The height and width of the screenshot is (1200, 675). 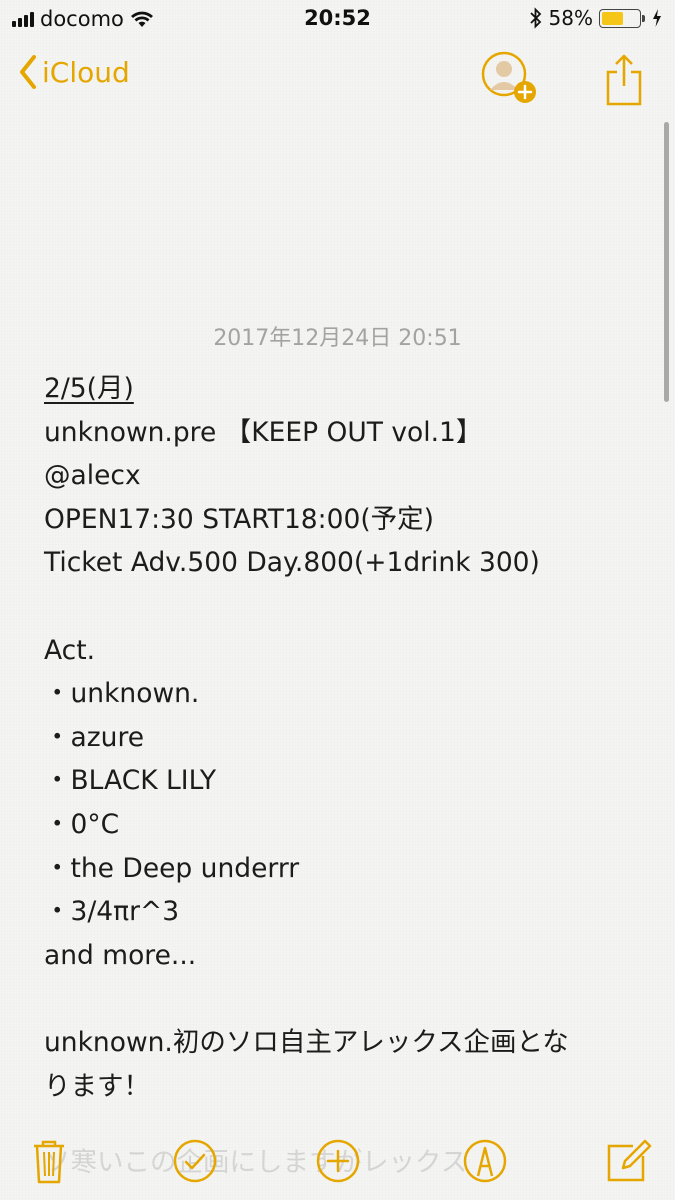 I want to click on add-person-icon, so click(x=508, y=77).